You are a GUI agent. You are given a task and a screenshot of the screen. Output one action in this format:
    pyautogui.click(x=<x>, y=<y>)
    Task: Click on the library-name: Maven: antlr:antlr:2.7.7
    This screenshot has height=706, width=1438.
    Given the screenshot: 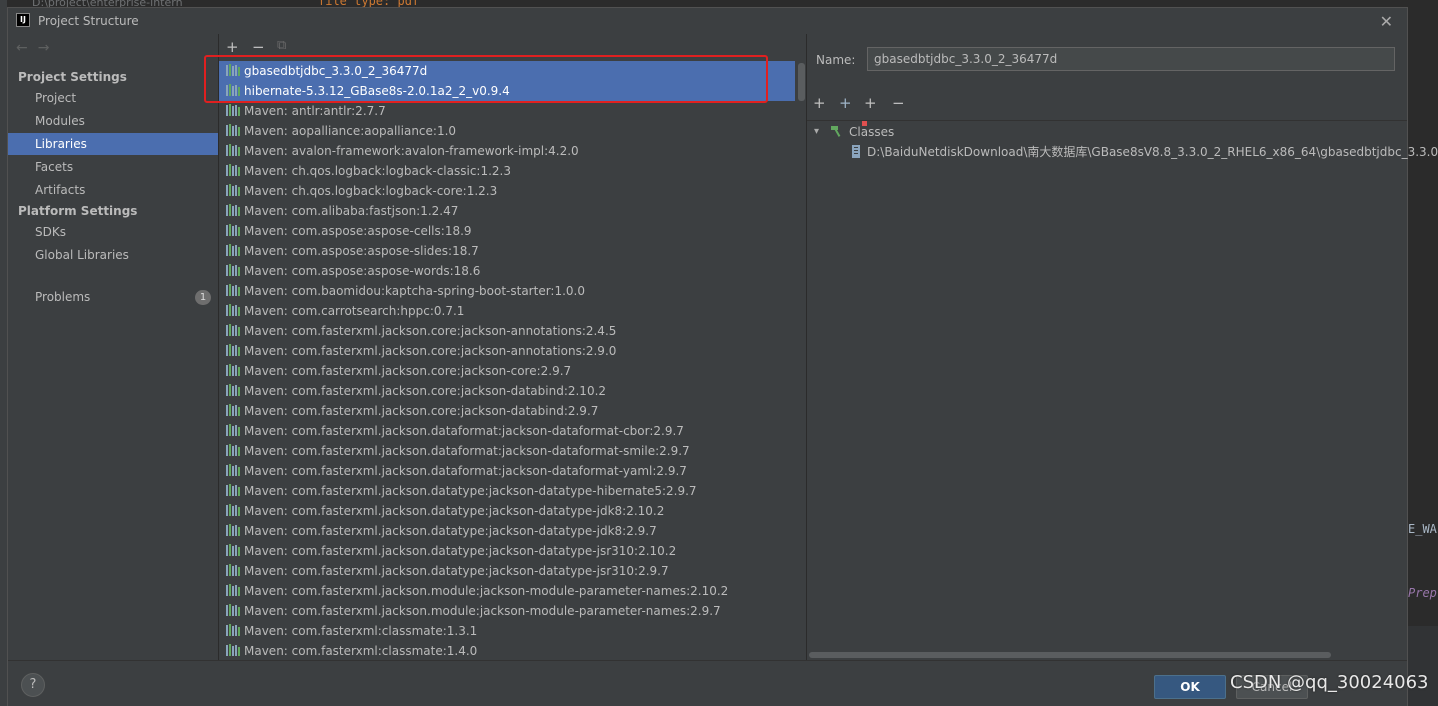 What is the action you would take?
    pyautogui.click(x=315, y=111)
    